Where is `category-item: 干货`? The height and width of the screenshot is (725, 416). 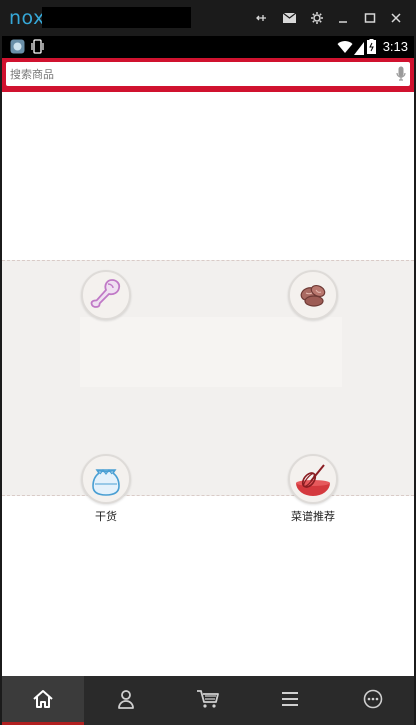 category-item: 干货 is located at coordinates (106, 488).